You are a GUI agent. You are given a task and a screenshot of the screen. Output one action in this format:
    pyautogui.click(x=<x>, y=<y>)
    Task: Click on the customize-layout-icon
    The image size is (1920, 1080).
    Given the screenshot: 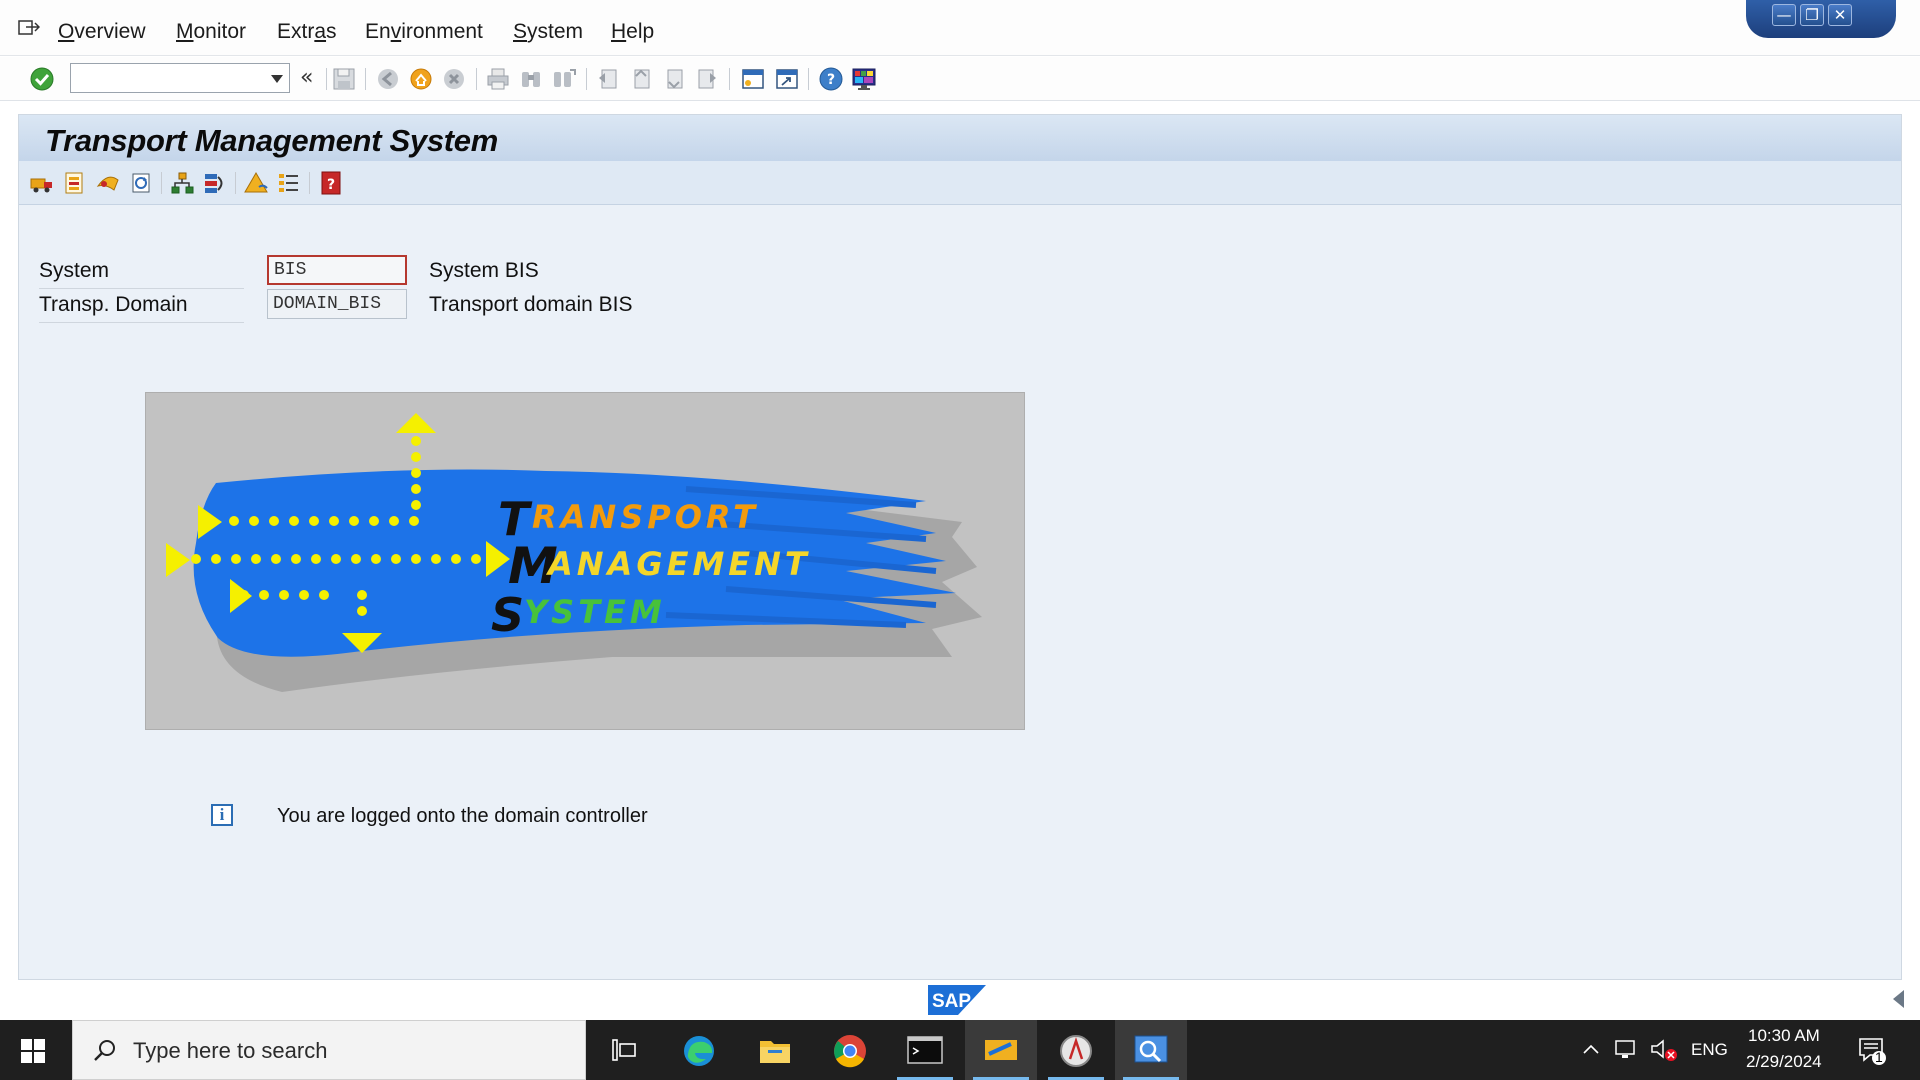 What is the action you would take?
    pyautogui.click(x=864, y=79)
    